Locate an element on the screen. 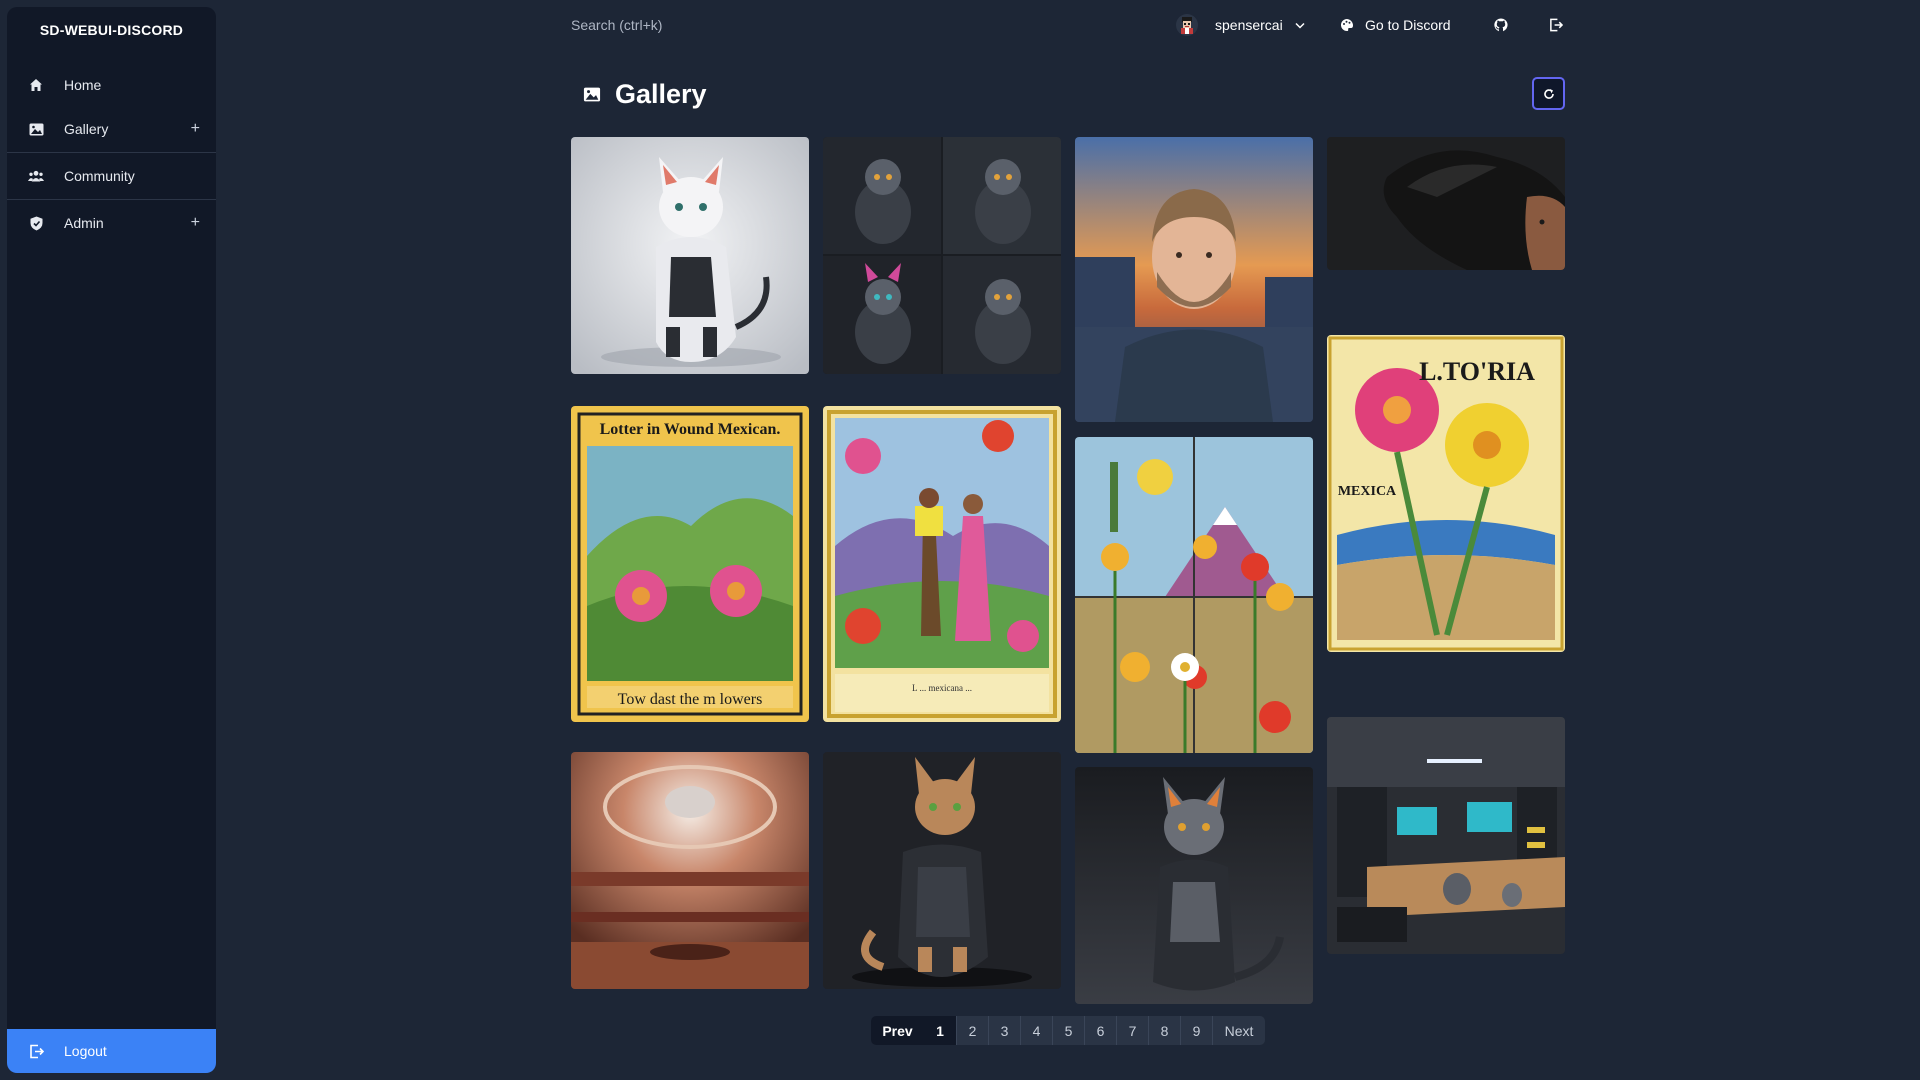 The width and height of the screenshot is (1920, 1080). image-caption-bottom: Tow dast the m lowers is located at coordinates (690, 699).